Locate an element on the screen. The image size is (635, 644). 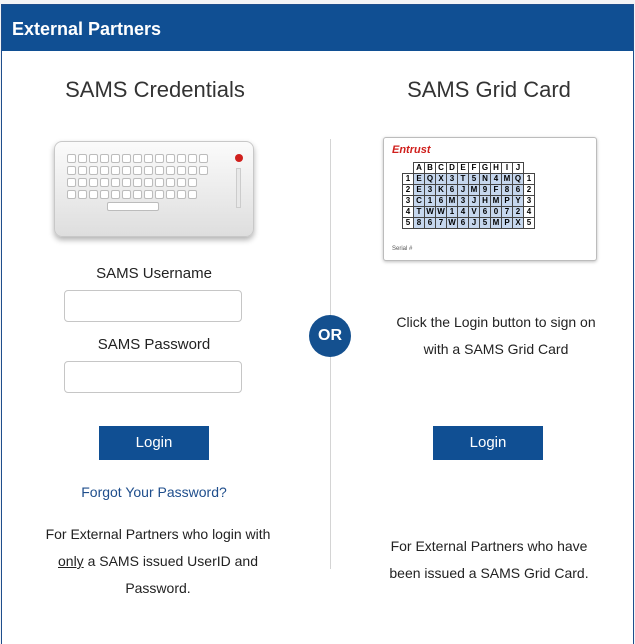
grid-card-col-header: D is located at coordinates (452, 168).